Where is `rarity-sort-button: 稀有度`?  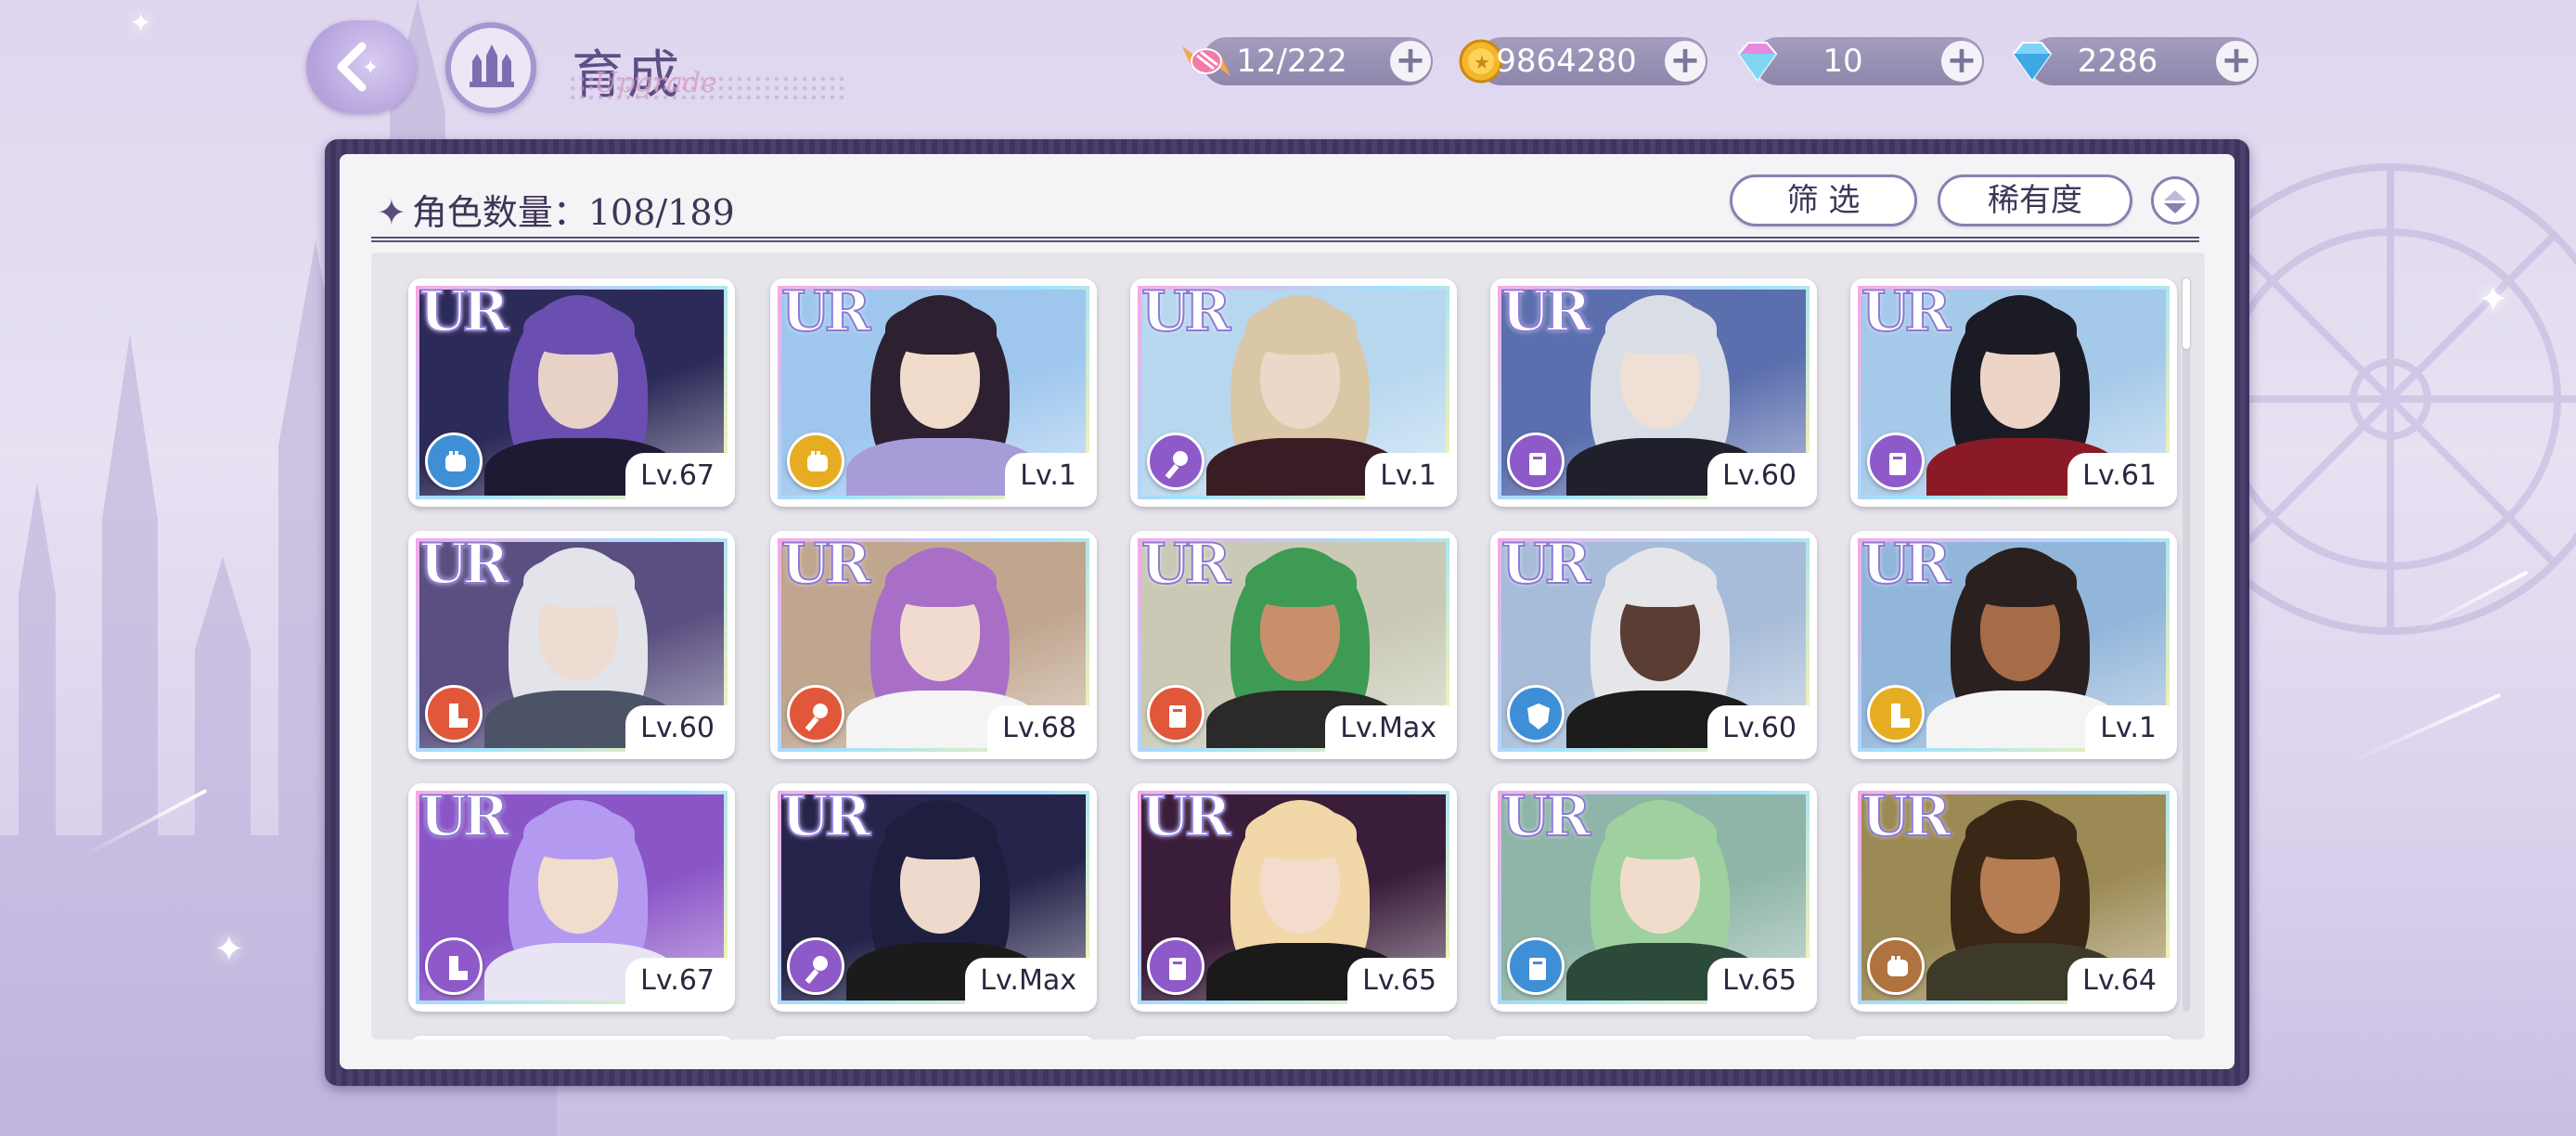 rarity-sort-button: 稀有度 is located at coordinates (2035, 200).